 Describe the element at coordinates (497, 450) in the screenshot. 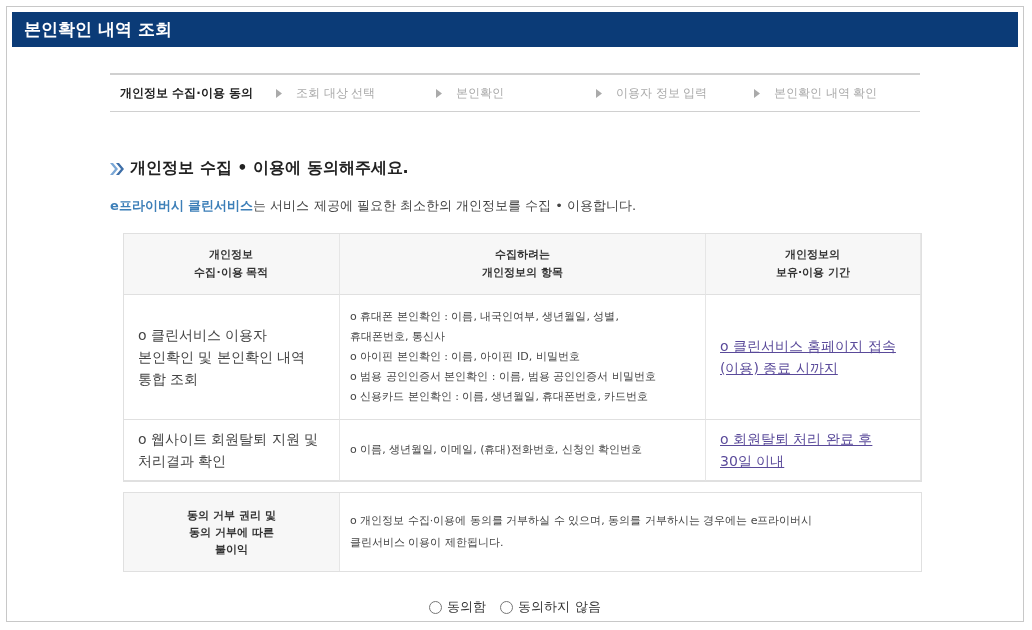

I see `item-text: o 이름, 생년월일, 이메일, (휴대)전화번호, 신청인 확인번호` at that location.